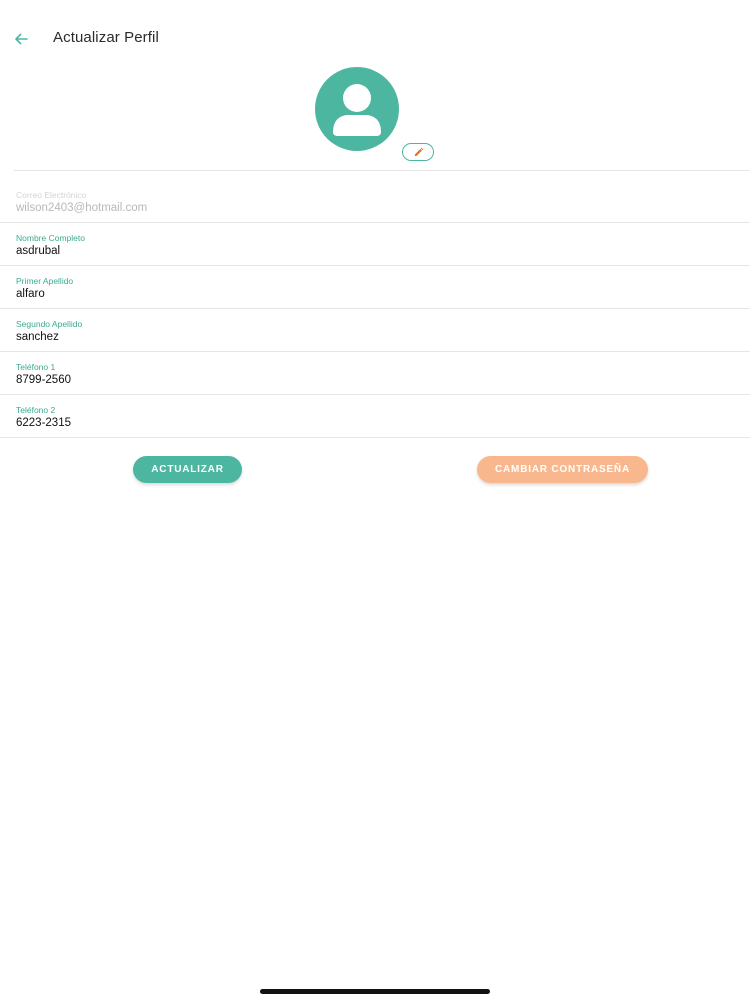  What do you see at coordinates (36, 410) in the screenshot?
I see `phone-2-label: Teléfono 2` at bounding box center [36, 410].